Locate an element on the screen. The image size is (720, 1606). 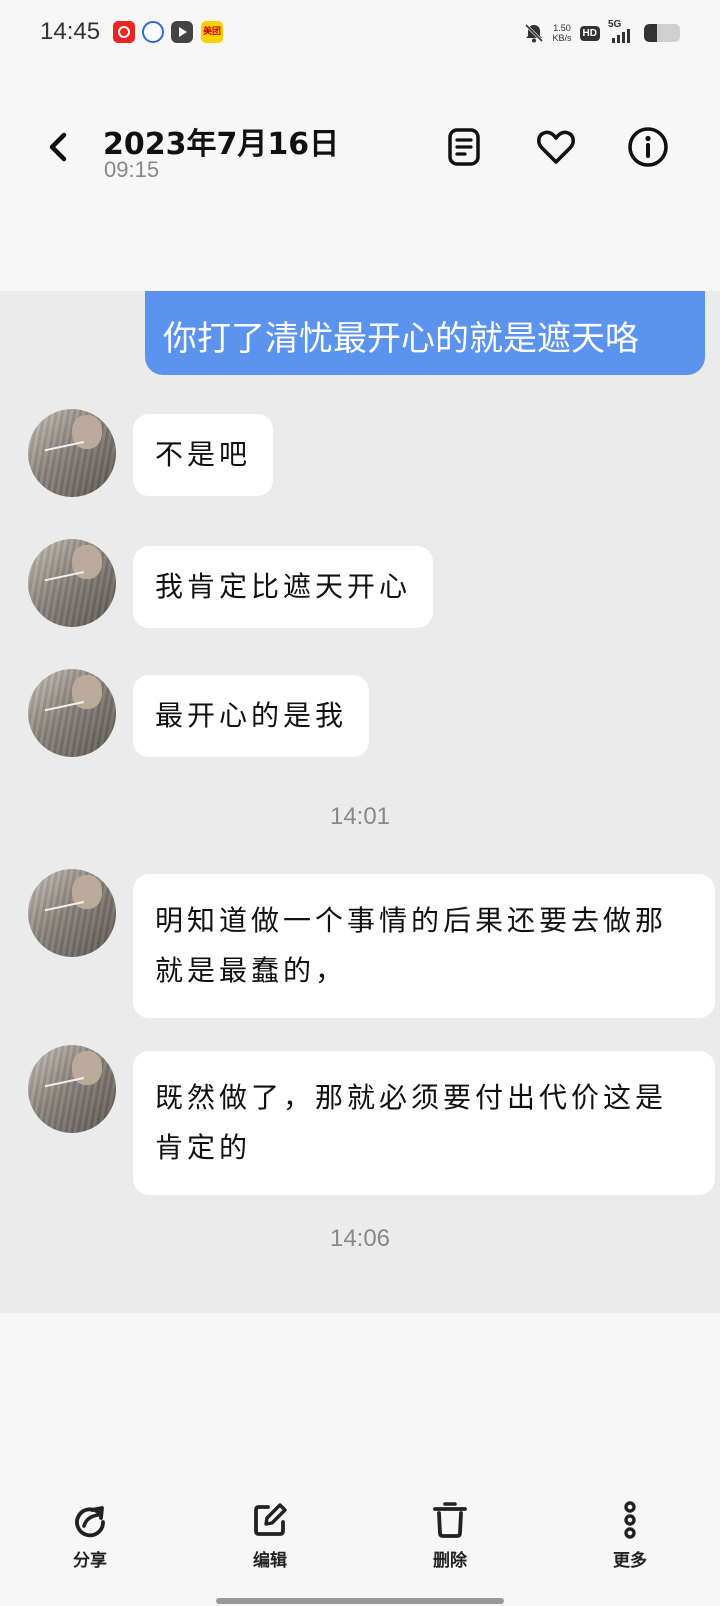
trash-icon is located at coordinates (450, 1520).